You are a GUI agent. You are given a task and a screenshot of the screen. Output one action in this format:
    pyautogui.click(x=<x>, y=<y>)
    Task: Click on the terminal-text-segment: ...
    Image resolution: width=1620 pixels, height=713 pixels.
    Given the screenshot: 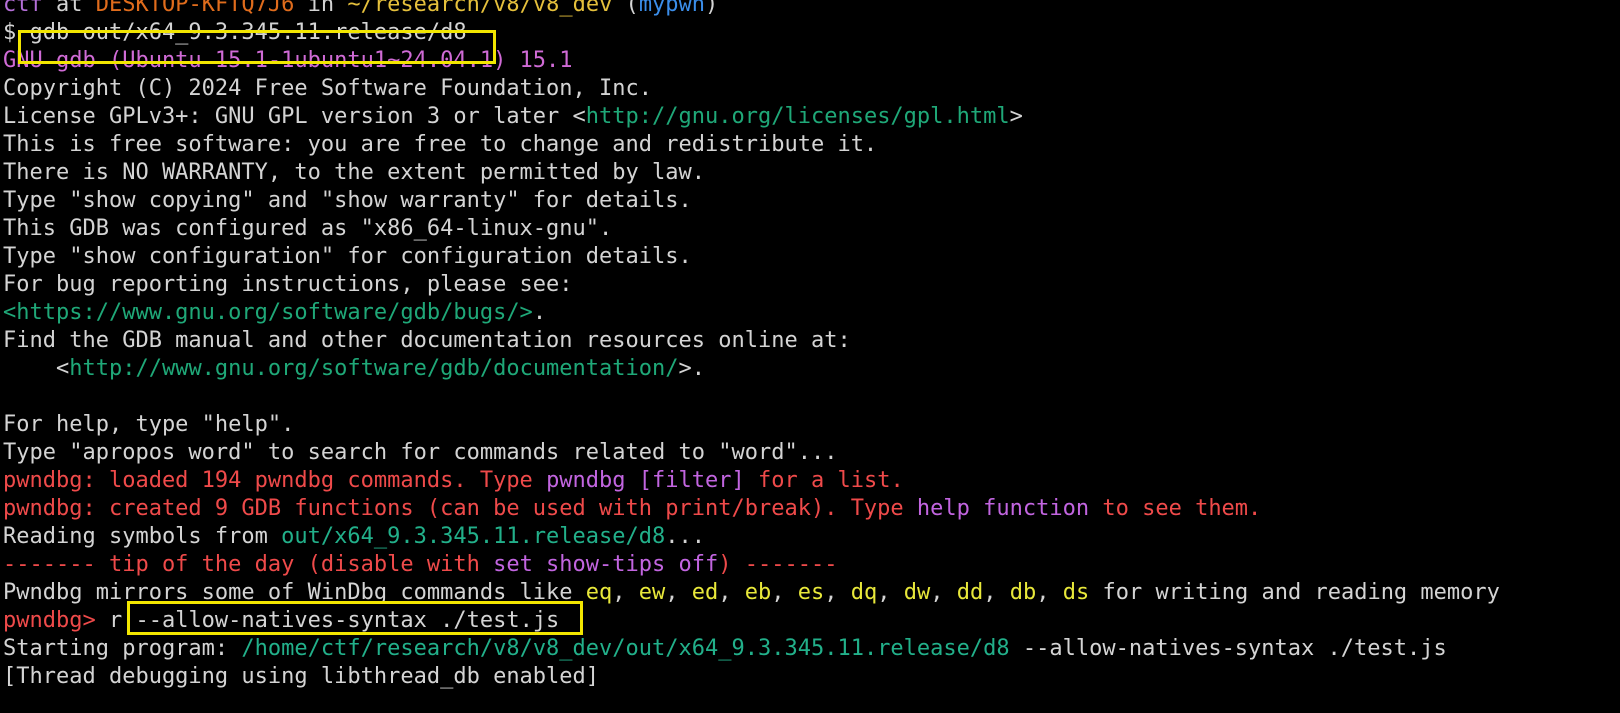 What is the action you would take?
    pyautogui.click(x=685, y=536)
    